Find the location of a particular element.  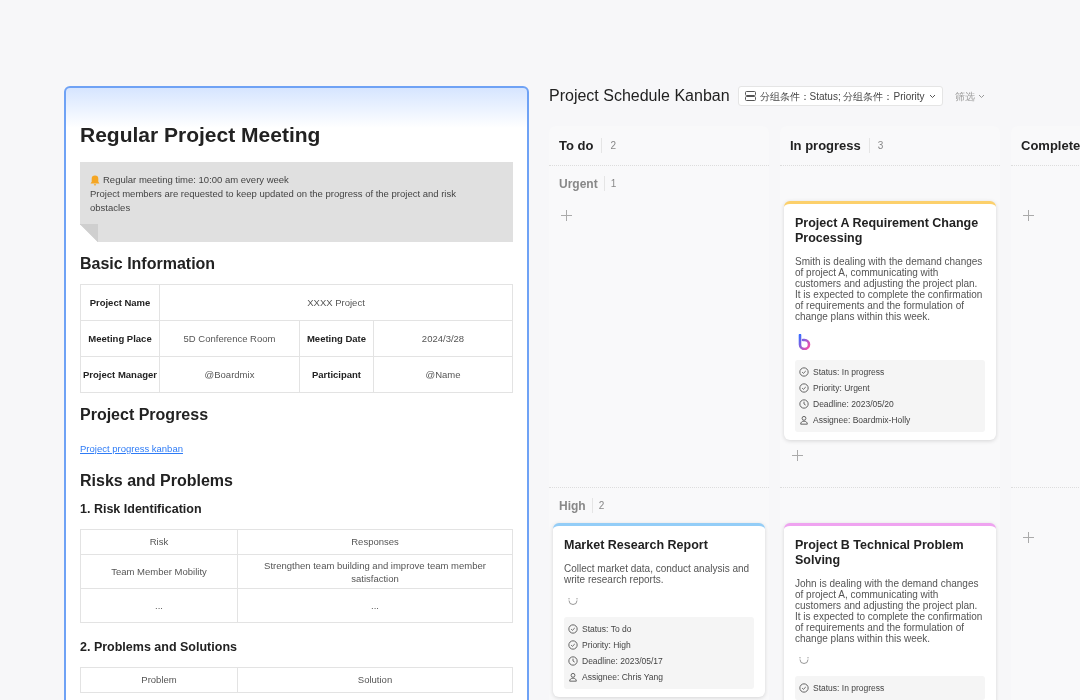

field-label-cell: Project Manager is located at coordinates (120, 374).